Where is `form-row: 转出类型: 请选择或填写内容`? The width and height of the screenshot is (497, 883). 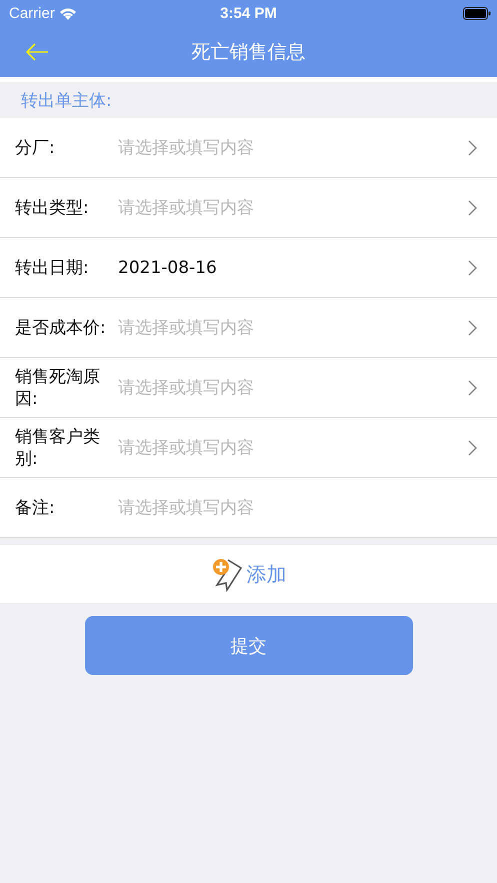 form-row: 转出类型: 请选择或填写内容 is located at coordinates (248, 208).